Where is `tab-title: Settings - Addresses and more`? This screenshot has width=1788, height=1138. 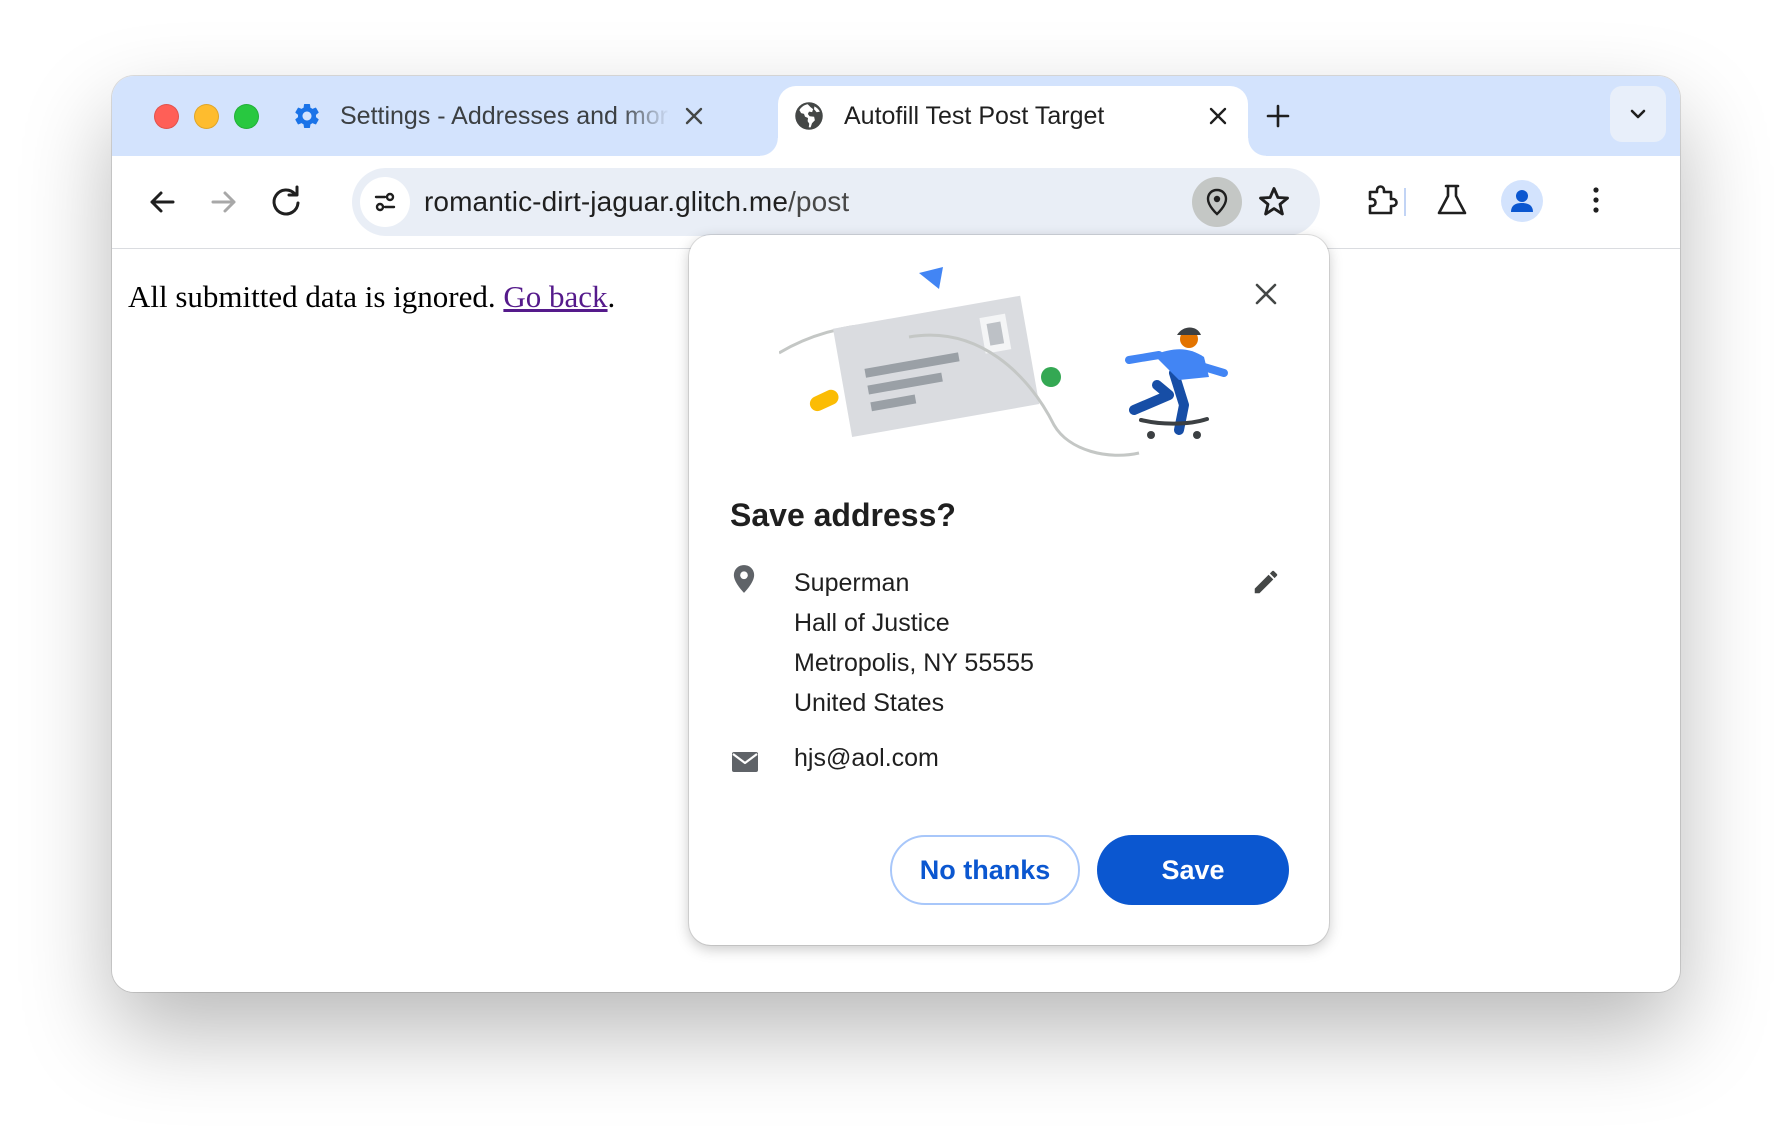 tab-title: Settings - Addresses and more is located at coordinates (505, 116).